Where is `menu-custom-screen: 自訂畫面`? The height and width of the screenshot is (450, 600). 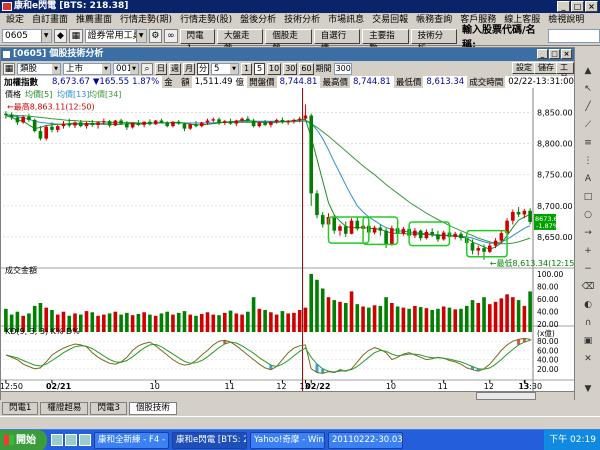
menu-custom-screen: 自訂畫面 is located at coordinates (50, 20).